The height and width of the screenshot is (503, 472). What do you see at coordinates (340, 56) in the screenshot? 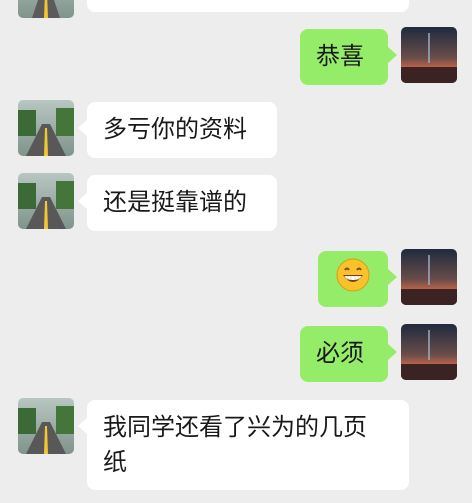
I see `message-text: 恭喜` at bounding box center [340, 56].